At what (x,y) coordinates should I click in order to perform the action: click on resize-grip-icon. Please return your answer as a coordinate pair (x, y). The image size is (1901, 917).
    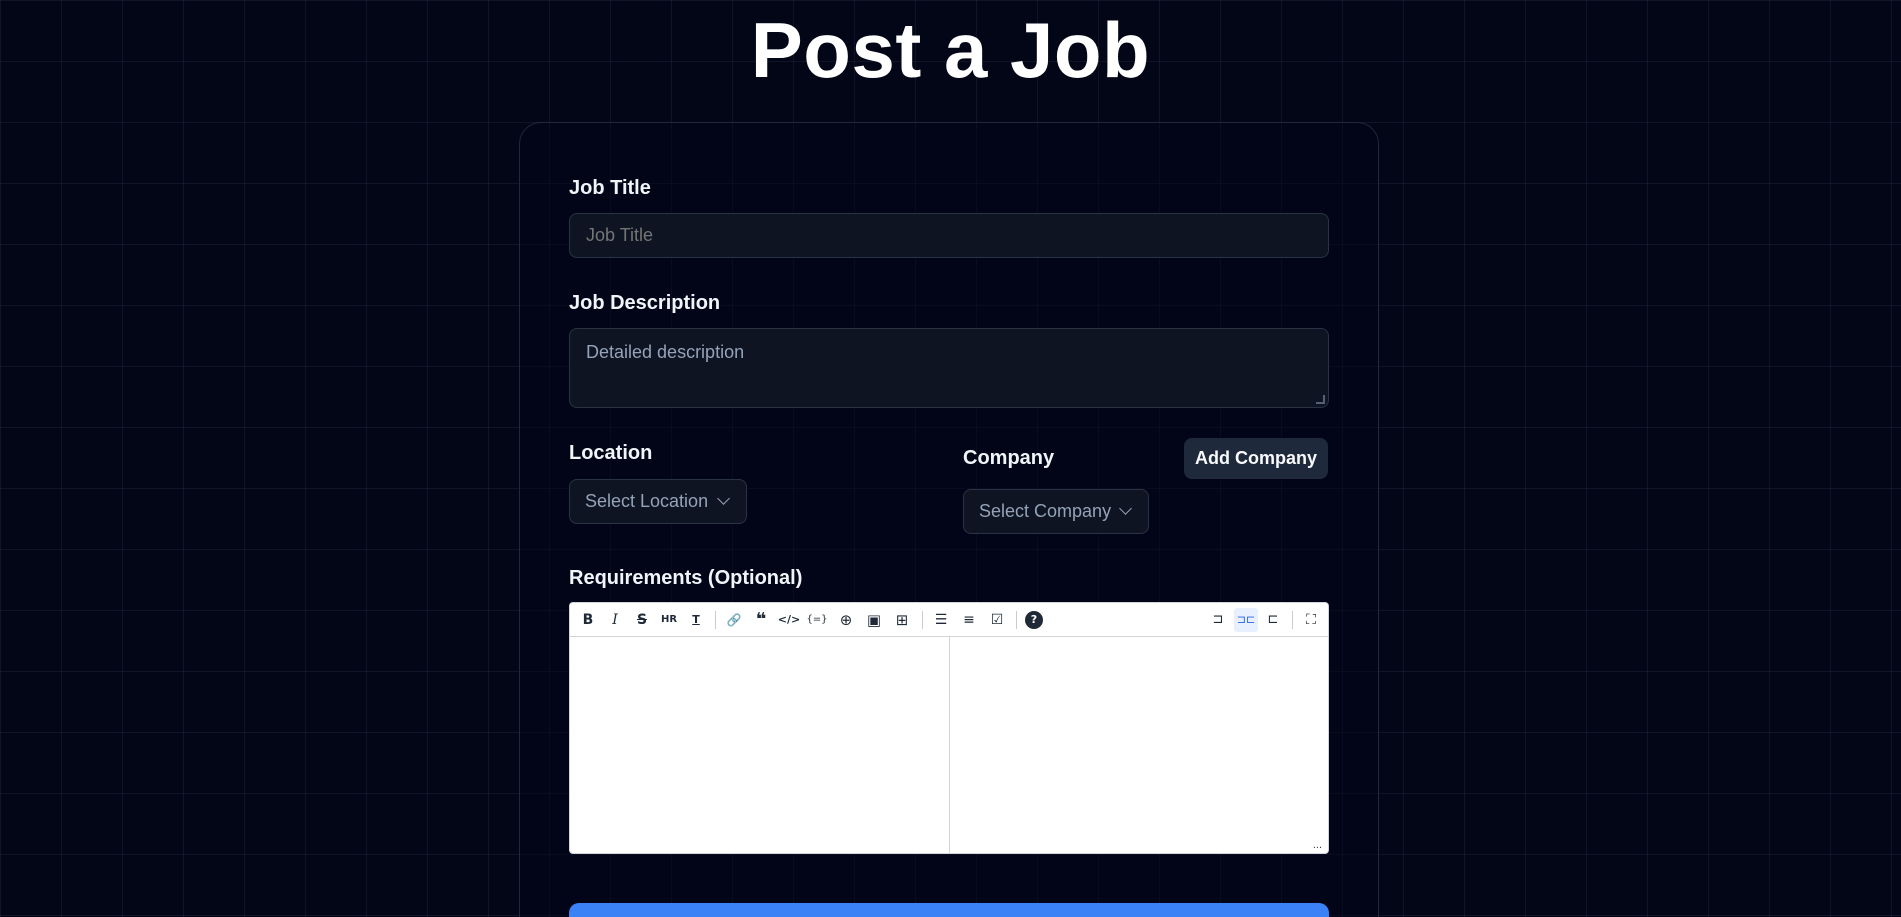
    Looking at the image, I should click on (1320, 399).